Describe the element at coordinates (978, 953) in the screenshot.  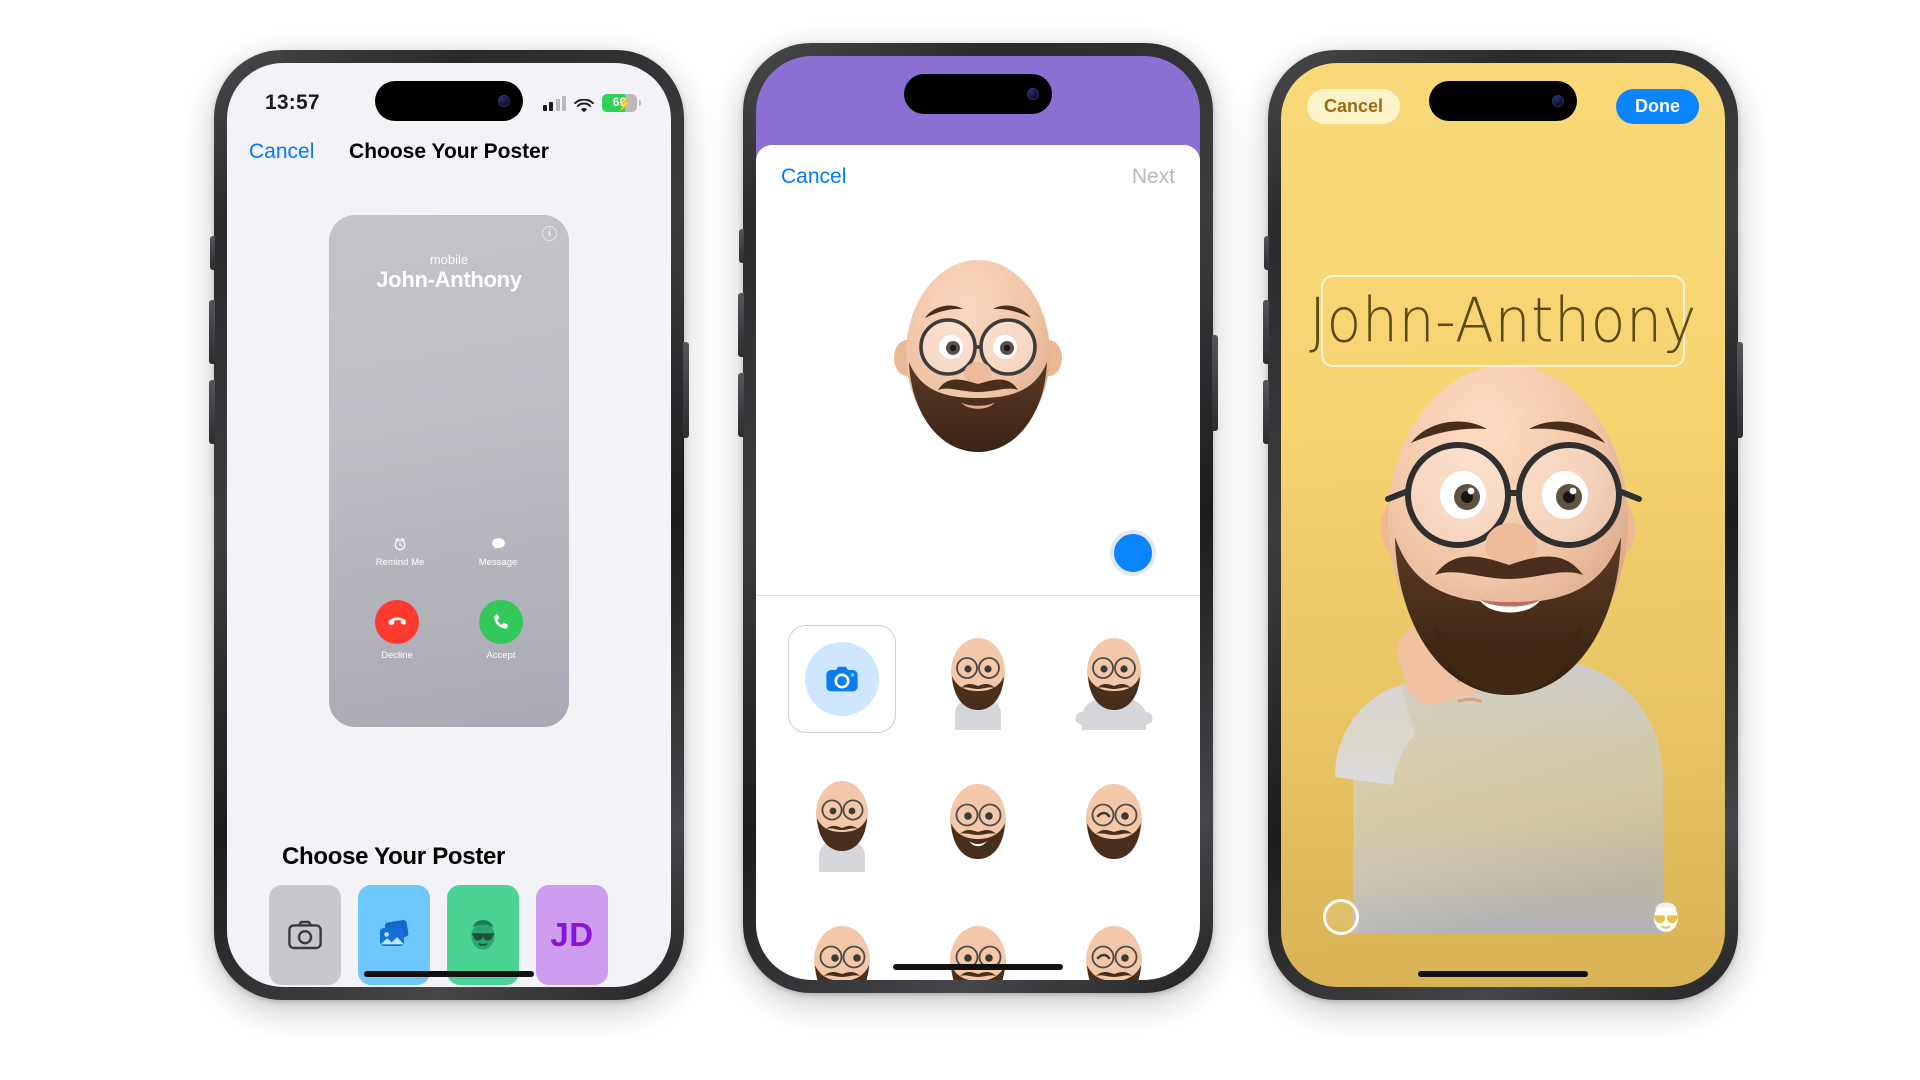
I see `memoji-pose-neutral-icon` at that location.